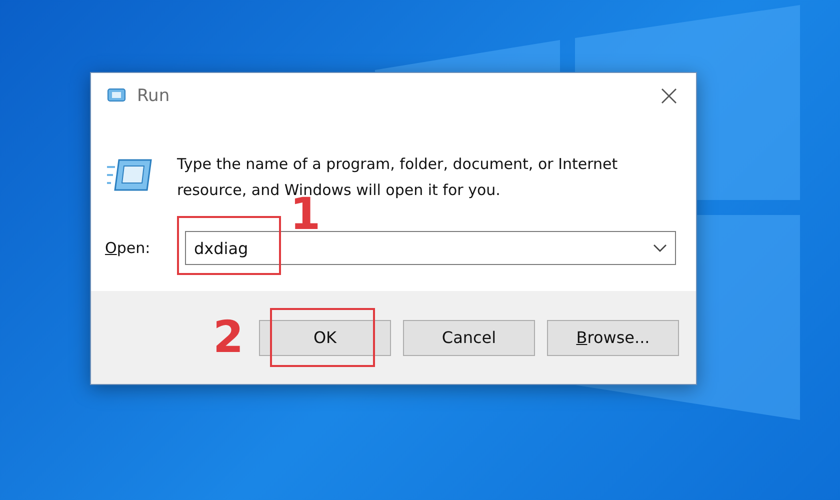 This screenshot has width=840, height=500. I want to click on open-label: Open:, so click(128, 248).